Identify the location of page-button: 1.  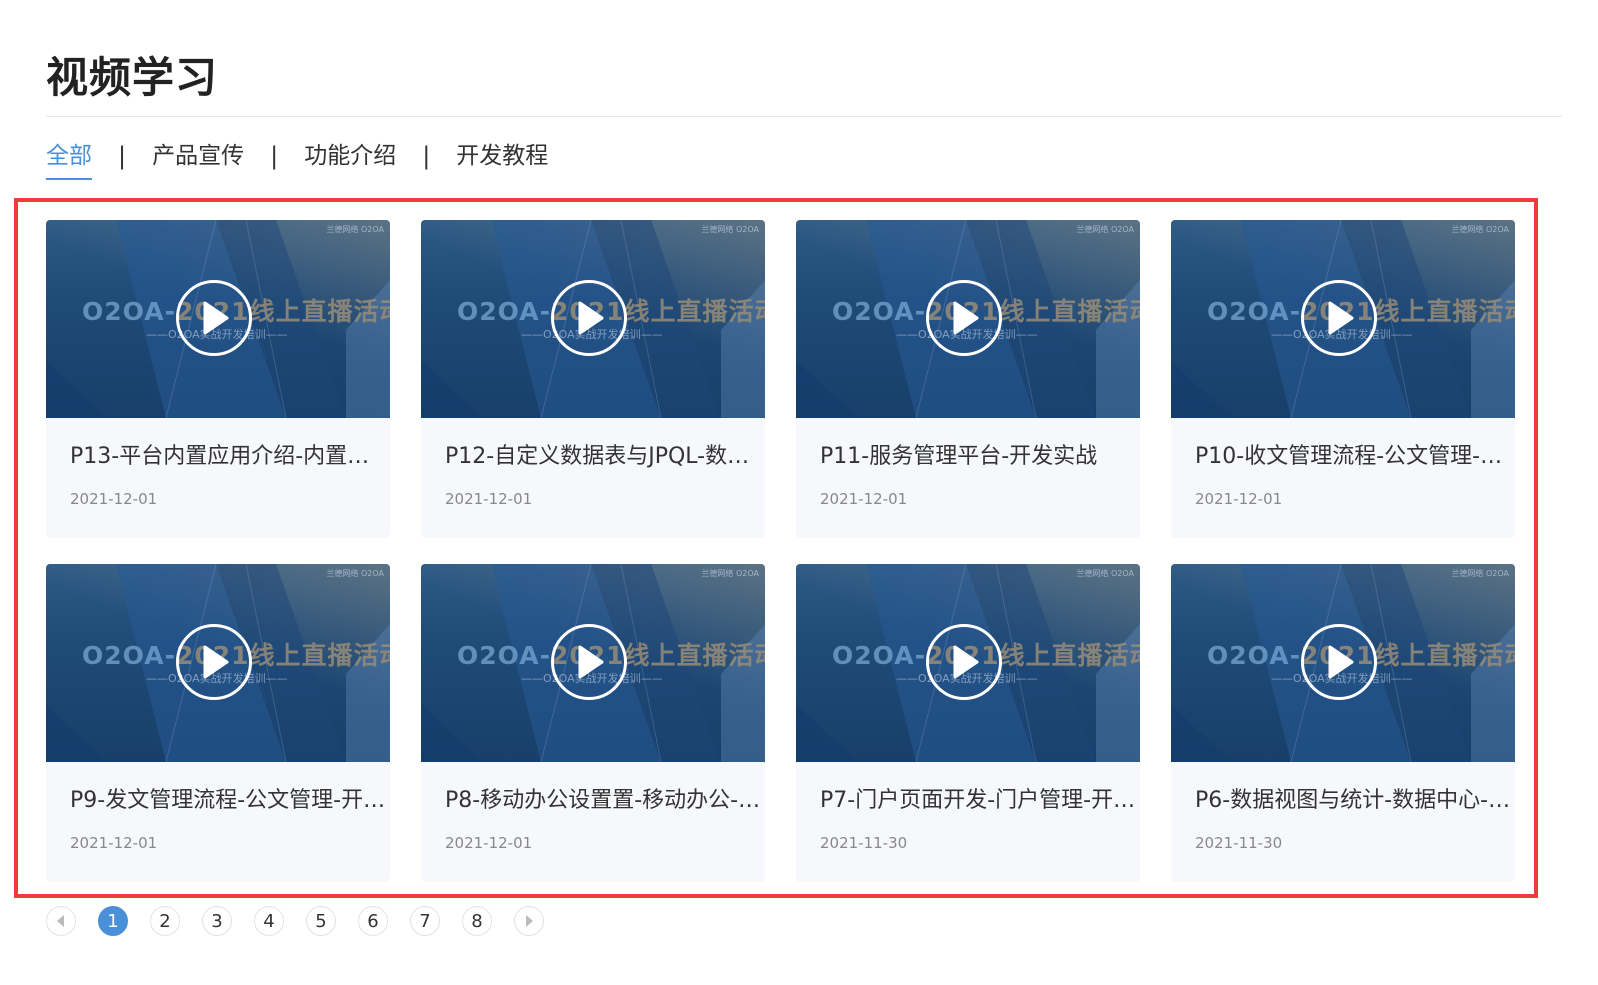
(113, 921).